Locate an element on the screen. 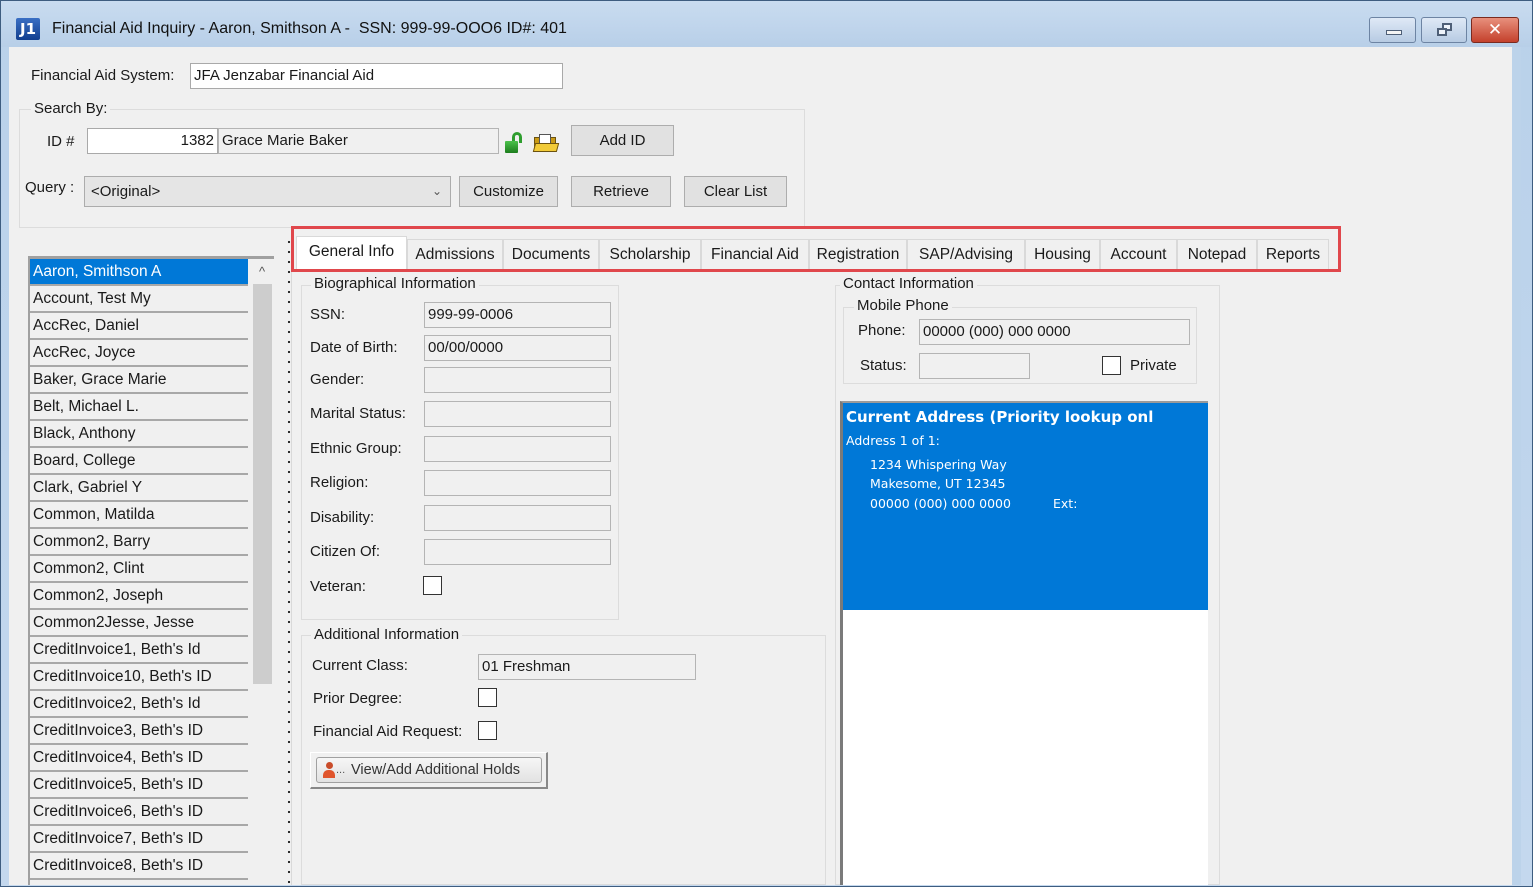 This screenshot has height=887, width=1533. student-list-item: Aaron, Smithson A is located at coordinates (139, 272).